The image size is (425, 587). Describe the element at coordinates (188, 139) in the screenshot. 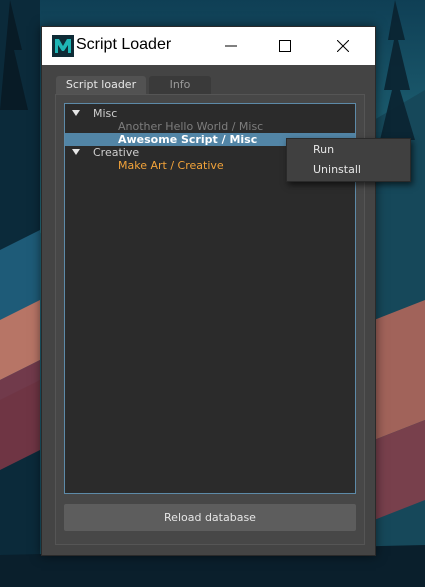

I see `script-label: Awesome Script / Misc` at that location.